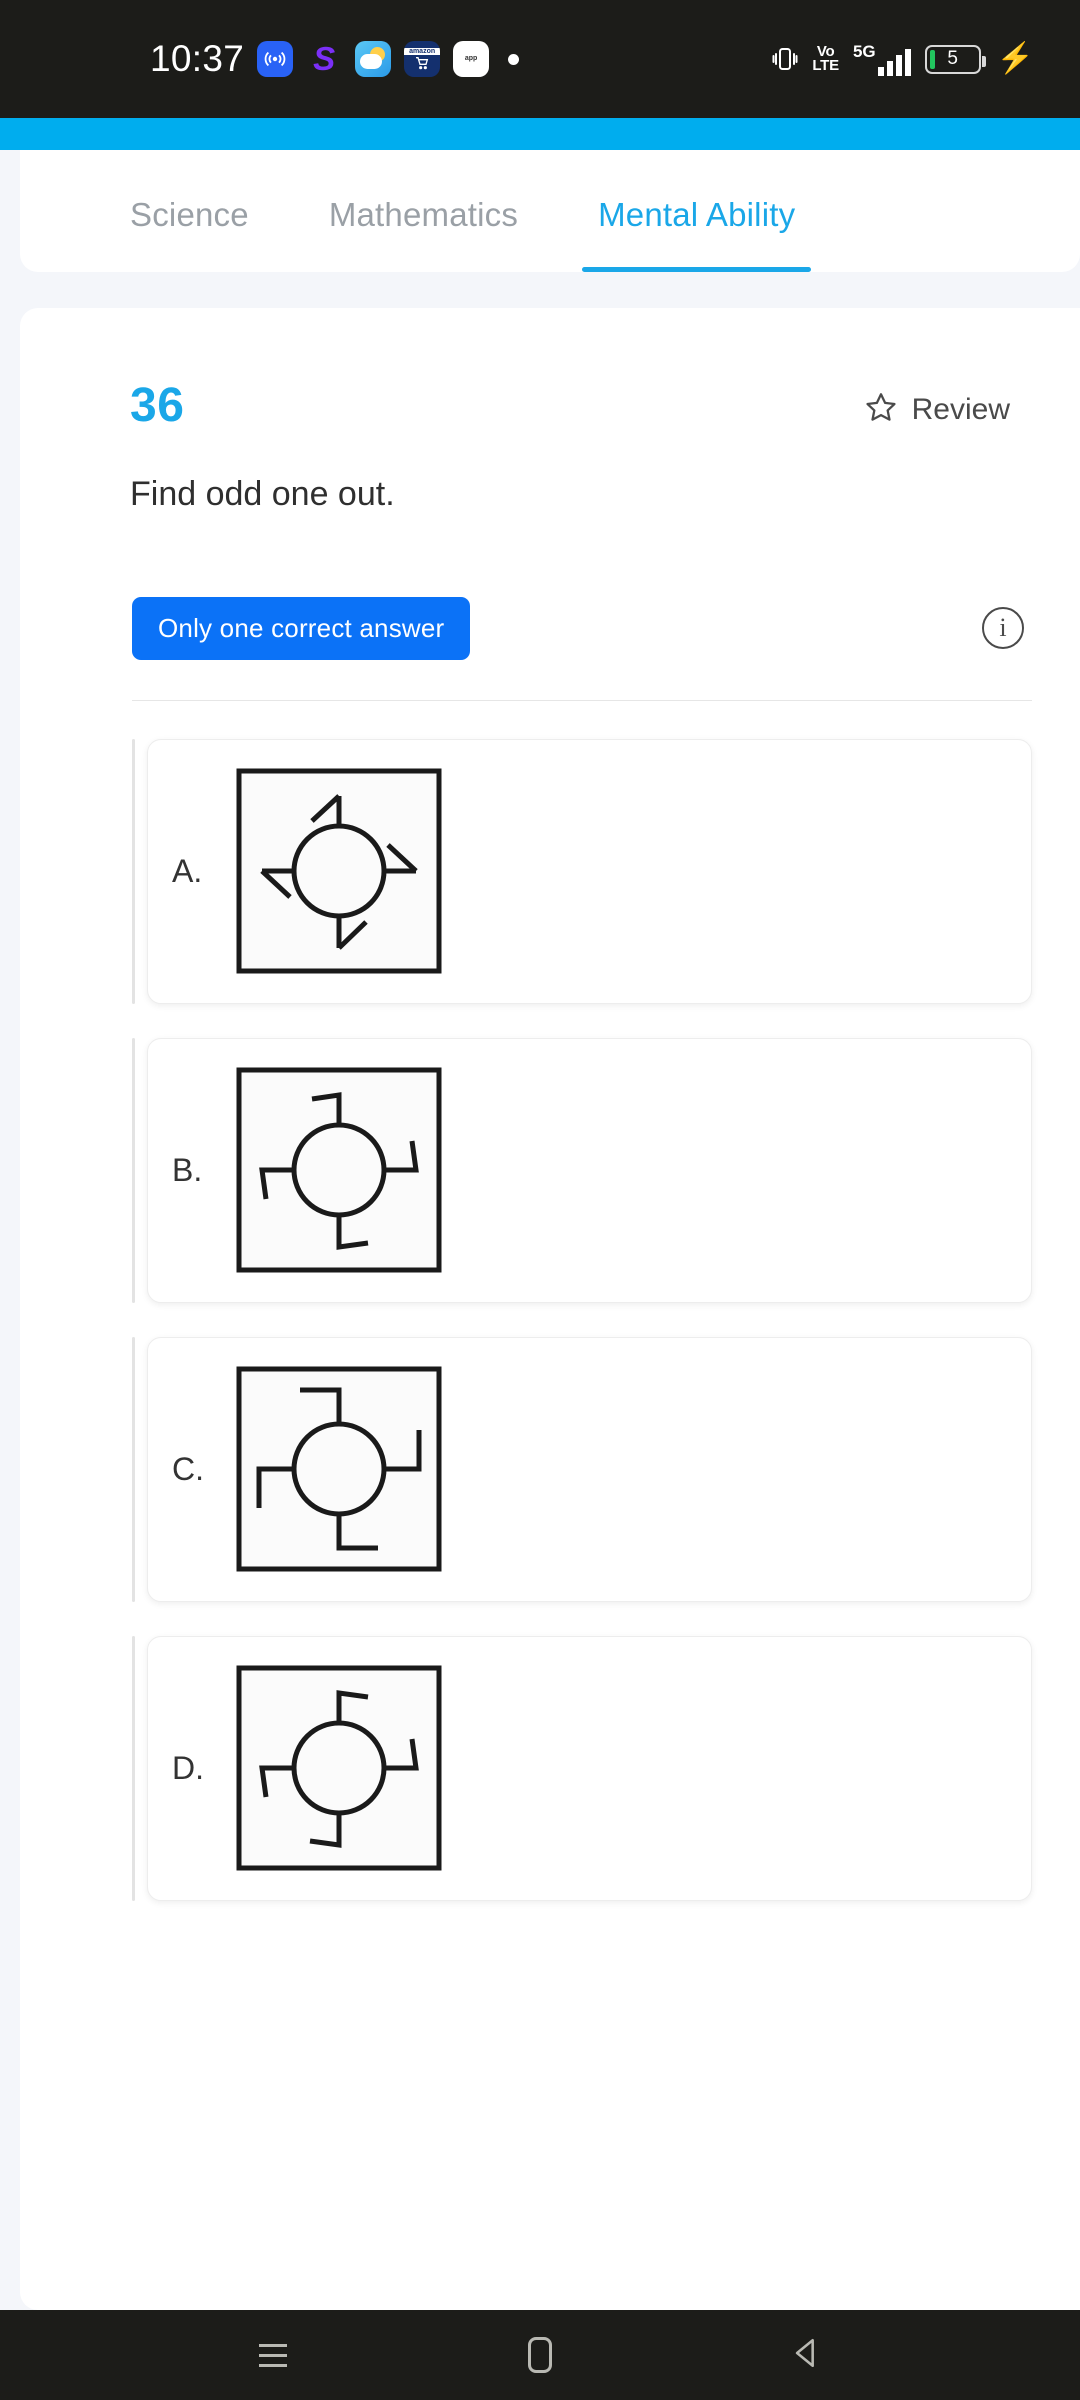 This screenshot has height=2400, width=1080. I want to click on tab-mathematics: Mathematics, so click(423, 234).